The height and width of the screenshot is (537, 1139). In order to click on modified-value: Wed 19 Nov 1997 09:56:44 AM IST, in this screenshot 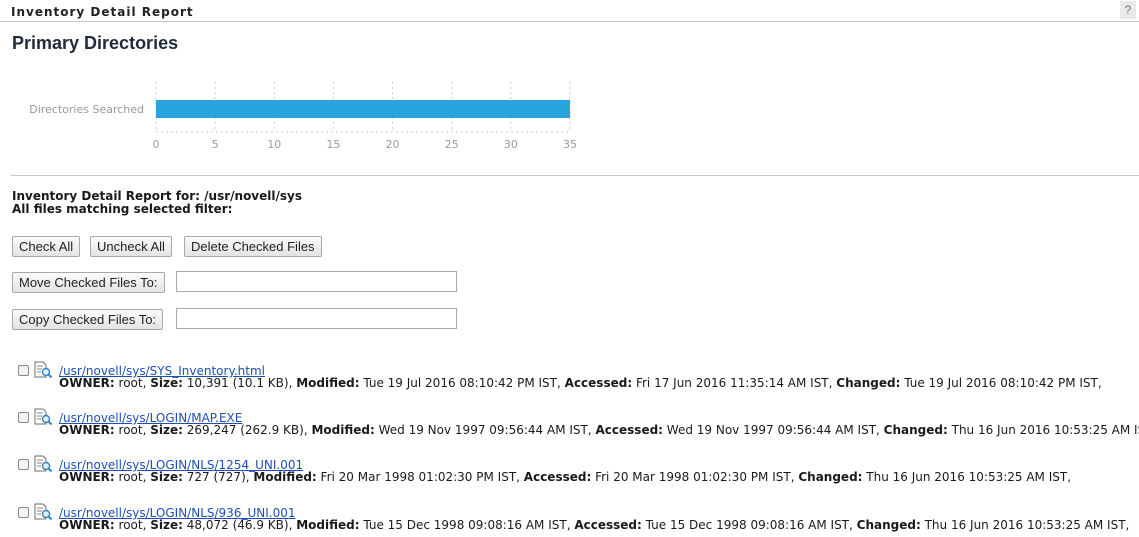, I will do `click(485, 430)`.